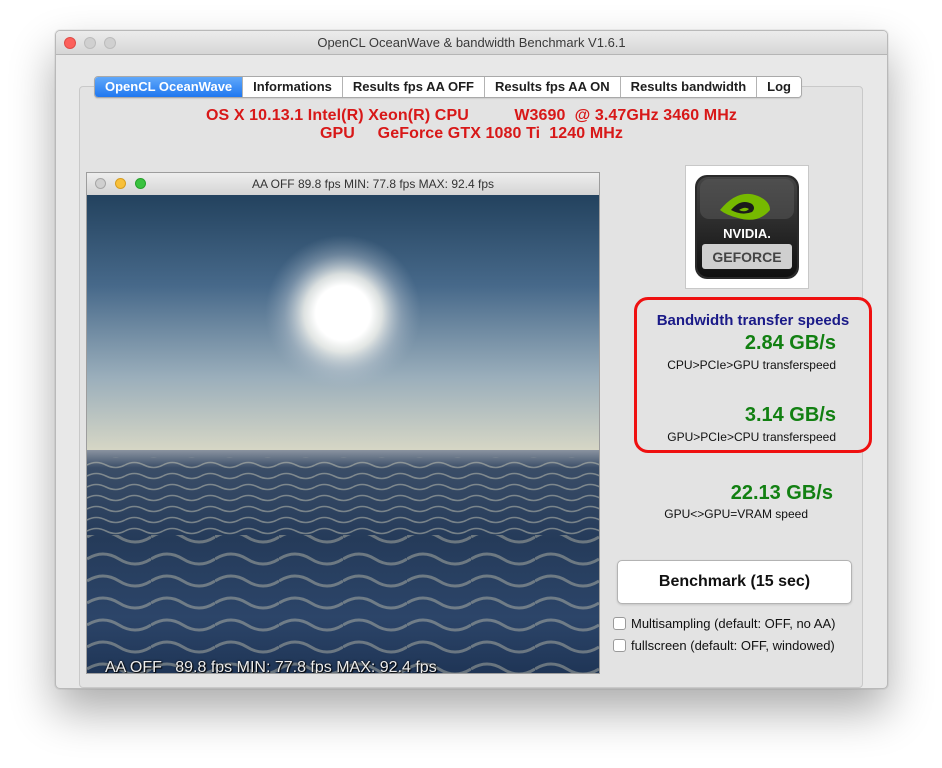  I want to click on vram-speed-label: GPU<>GPU=VRAM speed, so click(736, 514).